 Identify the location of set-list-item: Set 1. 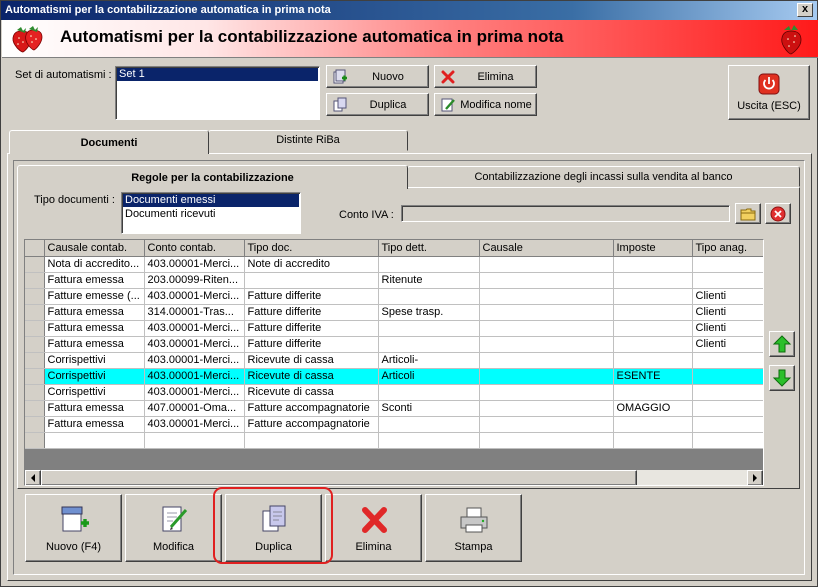
(217, 74).